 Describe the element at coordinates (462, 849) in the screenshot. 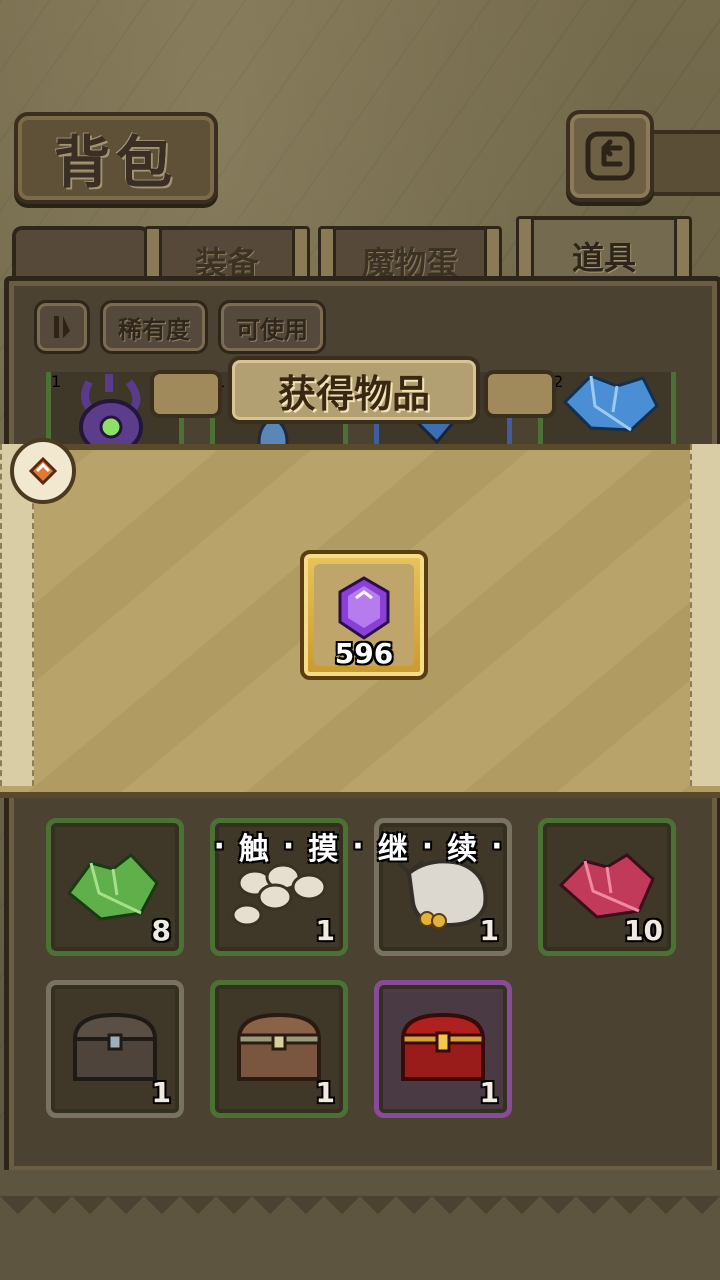

I see `continue-char: 续` at that location.